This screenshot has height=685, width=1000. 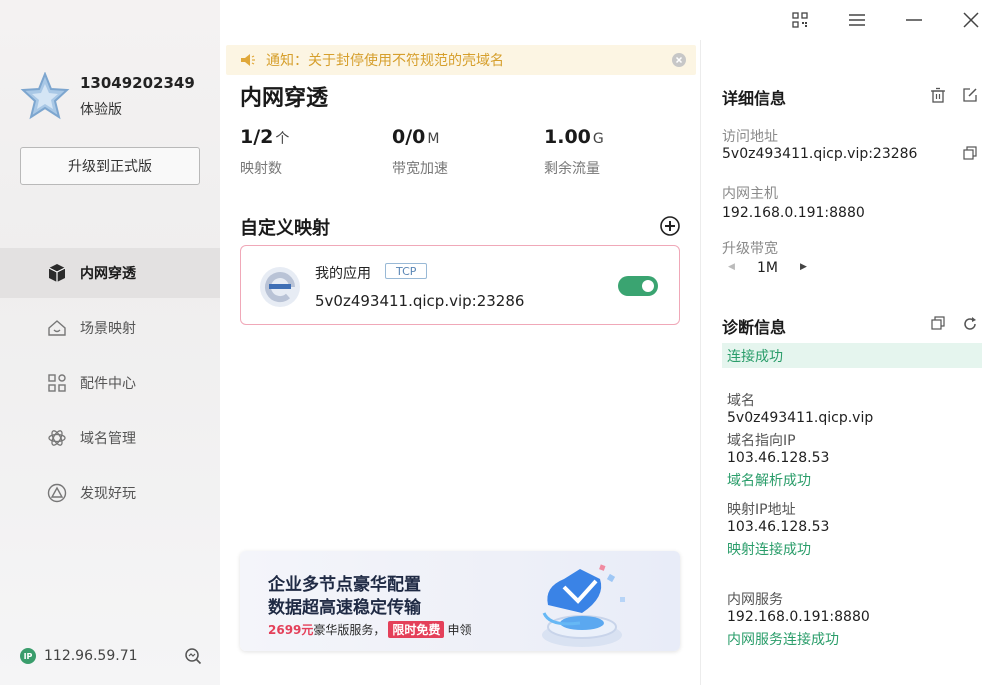 I want to click on bandwidth-decrease-icon: ◀, so click(x=731, y=267).